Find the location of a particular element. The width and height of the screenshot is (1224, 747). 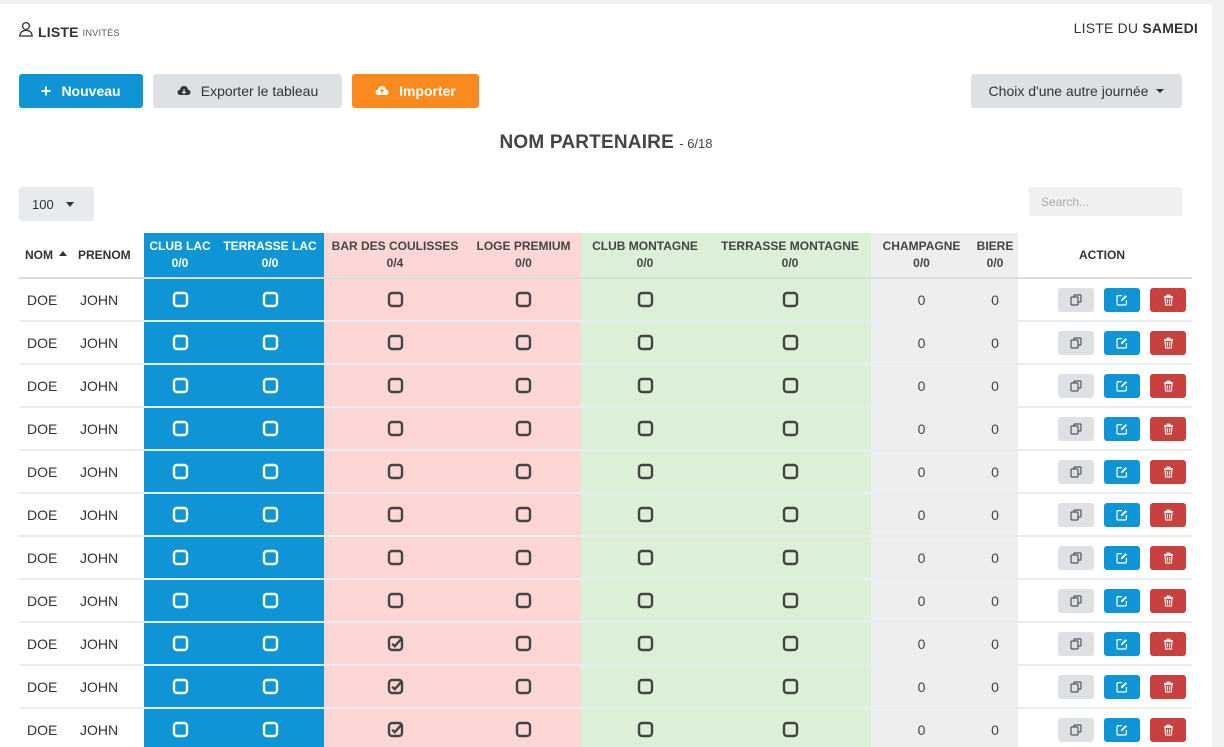

col-header-nom: NOM is located at coordinates (45, 256).